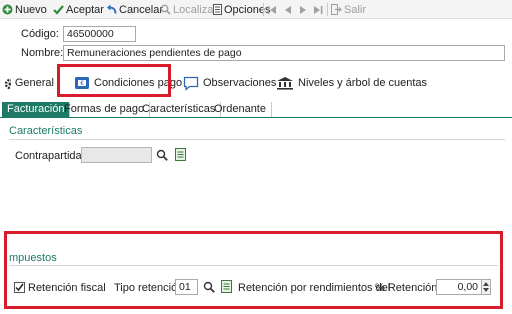  Describe the element at coordinates (7, 9) in the screenshot. I see `plus-icon` at that location.